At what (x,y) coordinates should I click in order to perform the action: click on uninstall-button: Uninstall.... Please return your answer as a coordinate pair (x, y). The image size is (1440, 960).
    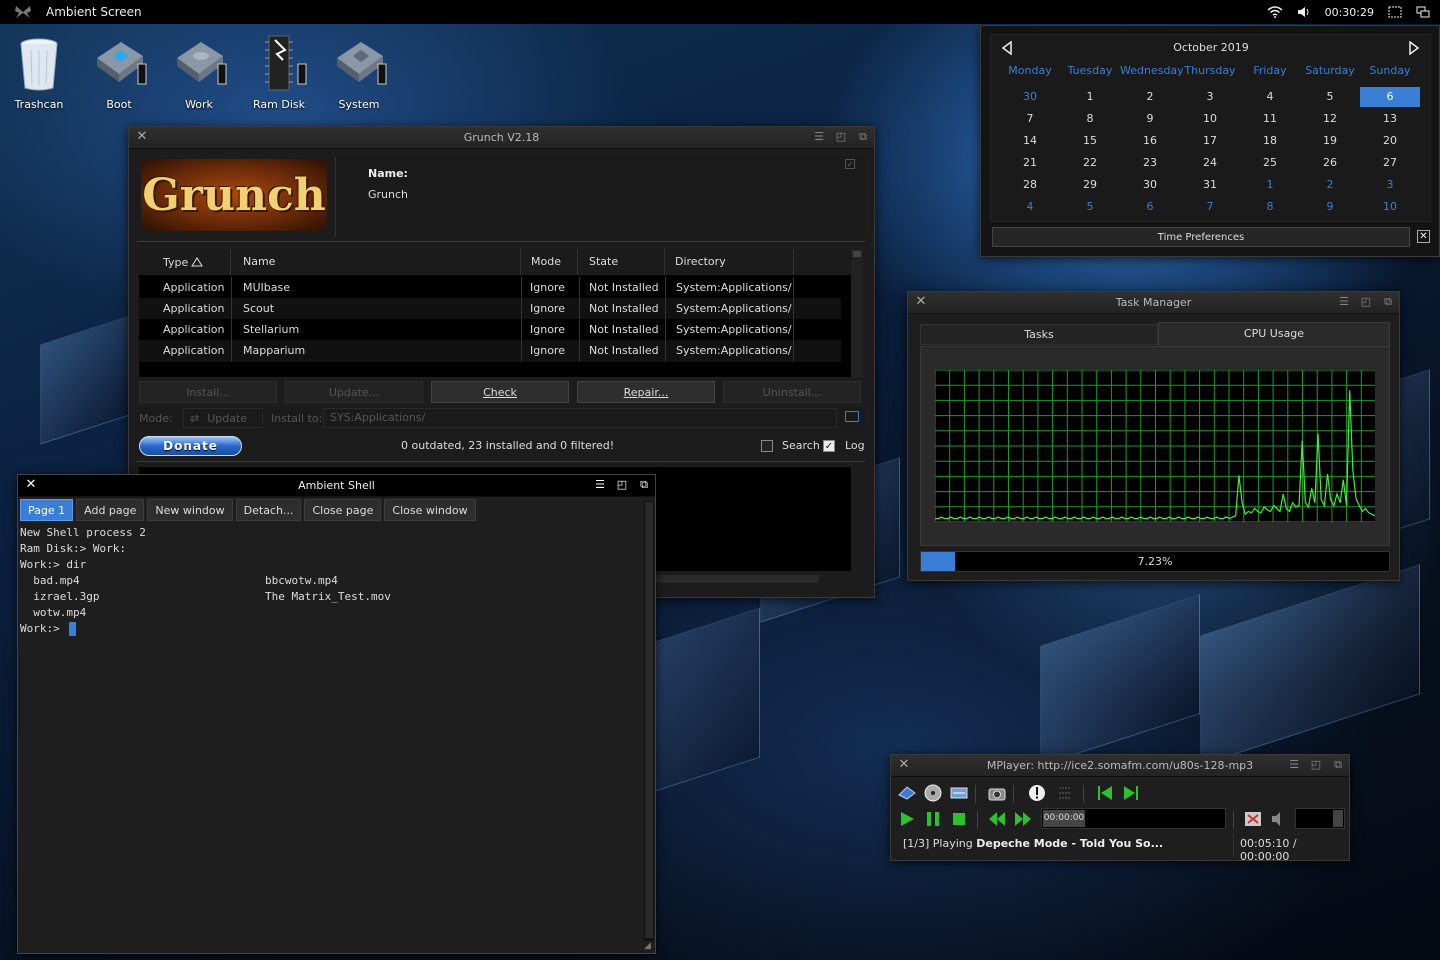
    Looking at the image, I should click on (792, 392).